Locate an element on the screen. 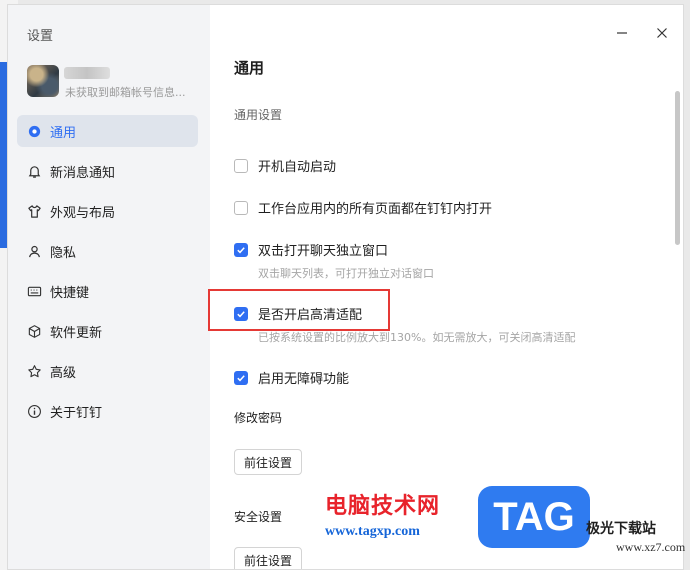  sidebar-item-advanced: 高级 is located at coordinates (107, 371).